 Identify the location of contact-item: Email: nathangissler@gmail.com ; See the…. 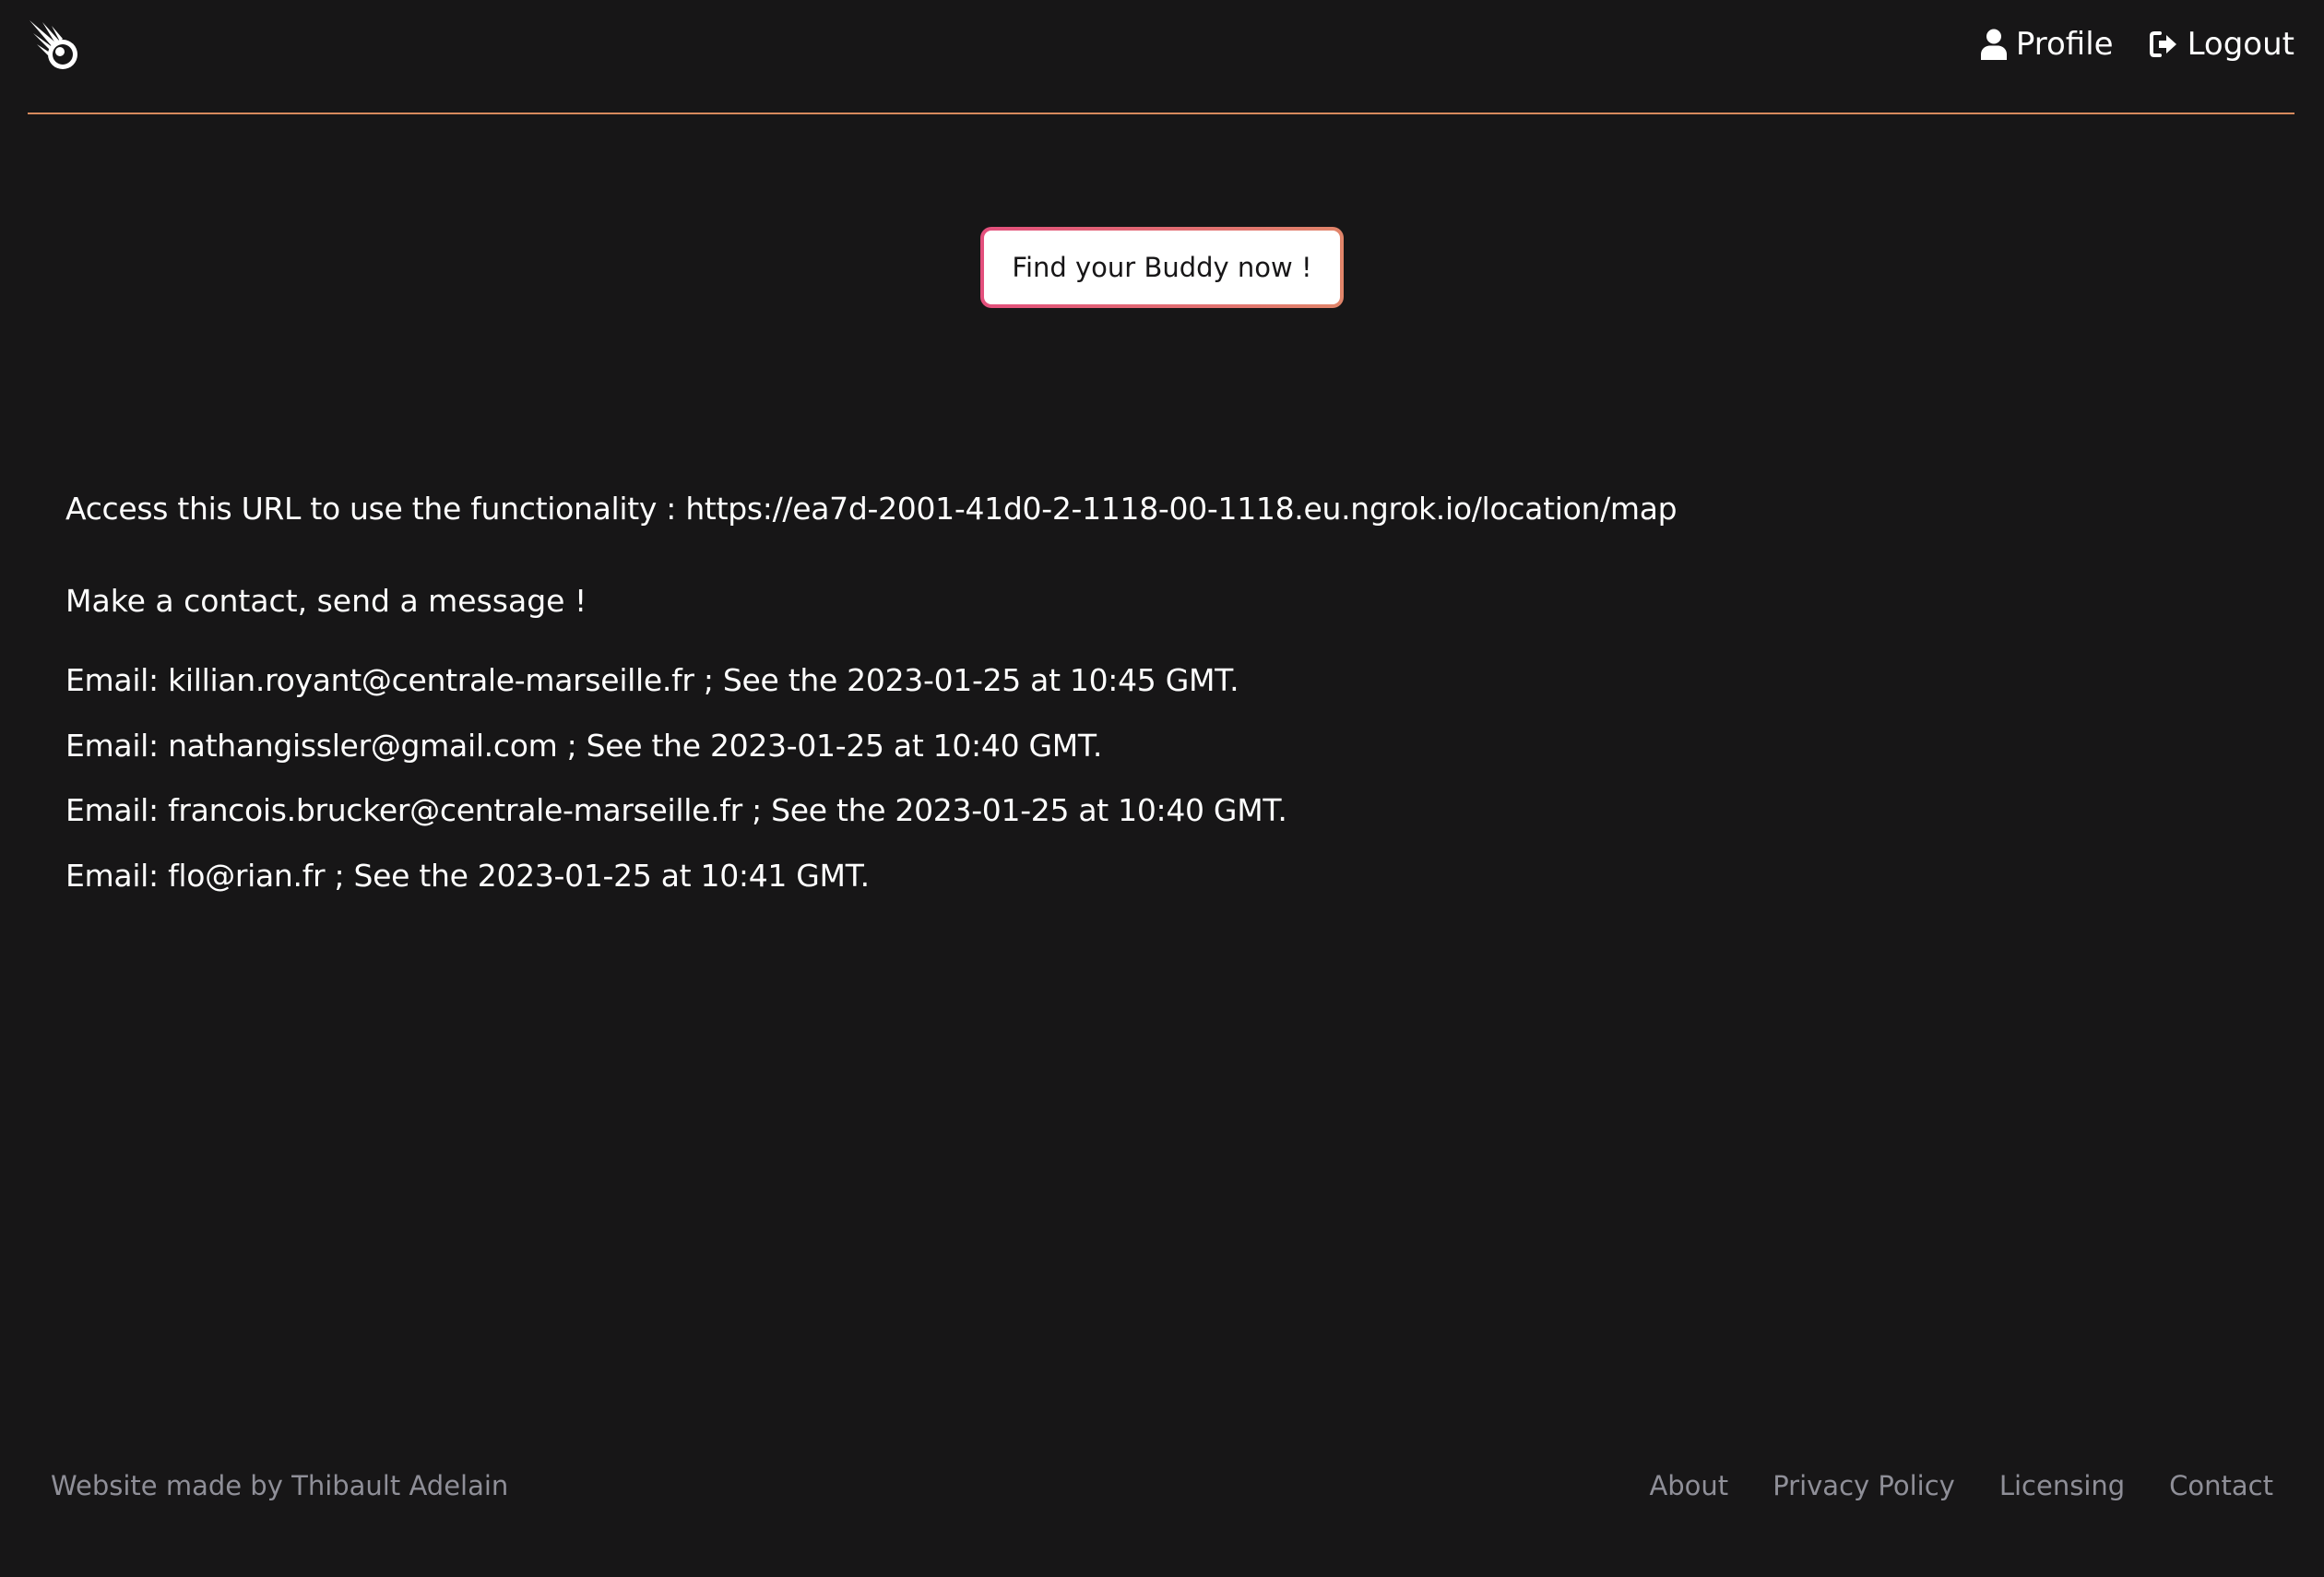
(584, 745).